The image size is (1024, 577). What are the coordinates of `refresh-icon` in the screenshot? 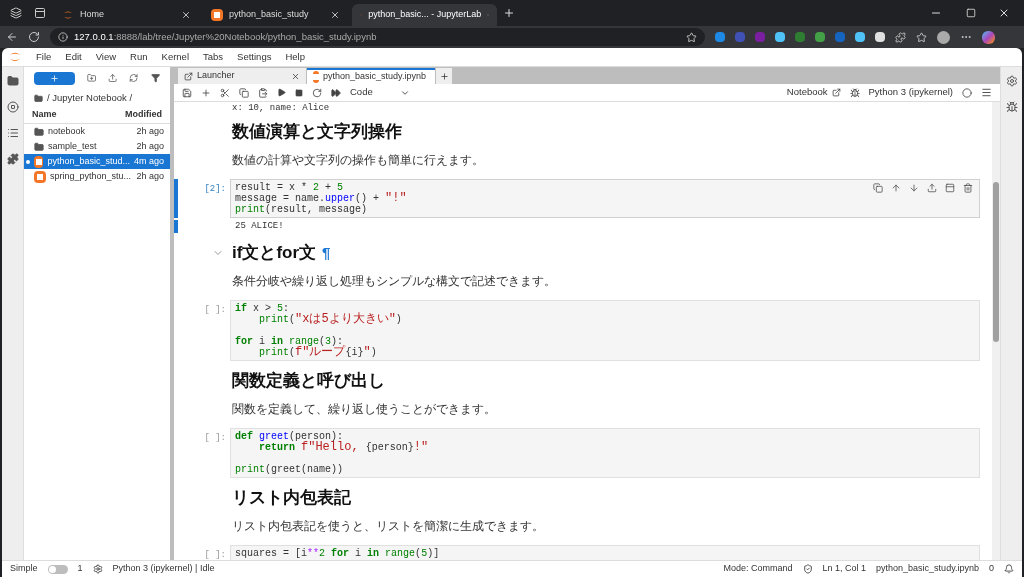 It's located at (134, 78).